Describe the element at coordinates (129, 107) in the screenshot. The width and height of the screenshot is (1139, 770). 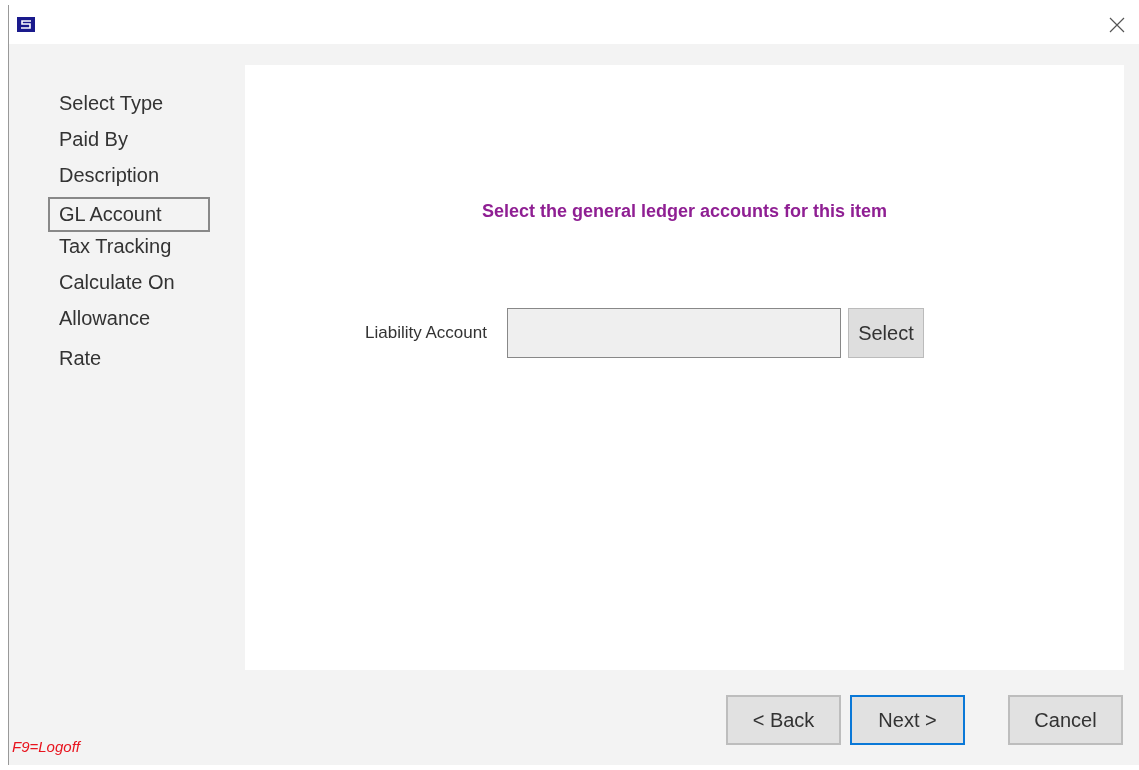
I see `wizard-step: Select Type` at that location.